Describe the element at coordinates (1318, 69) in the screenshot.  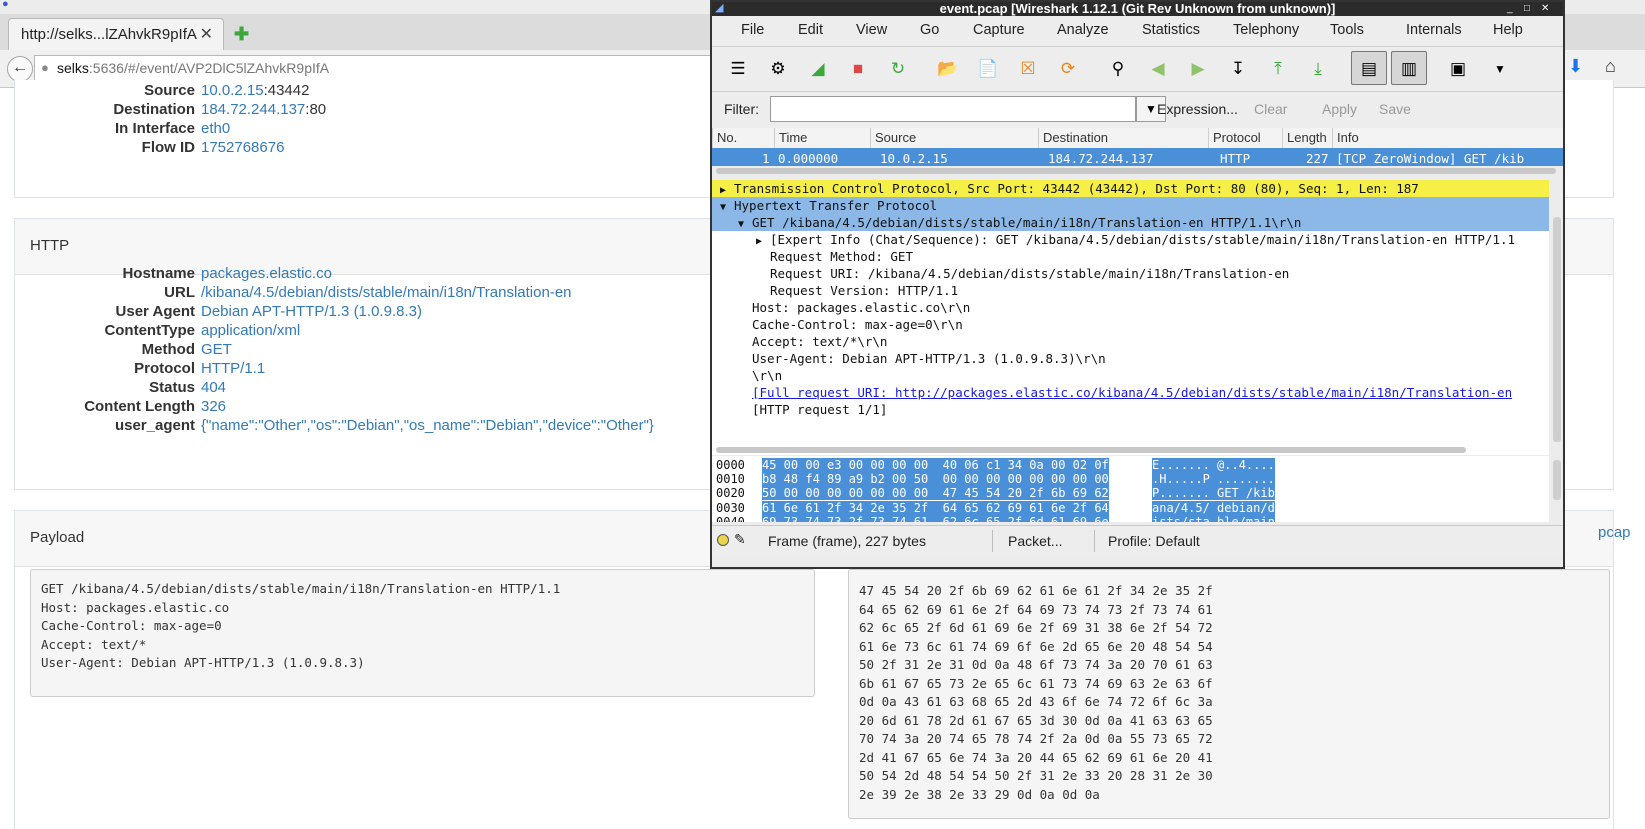
I see `go-last-packet-icon: ⤓` at that location.